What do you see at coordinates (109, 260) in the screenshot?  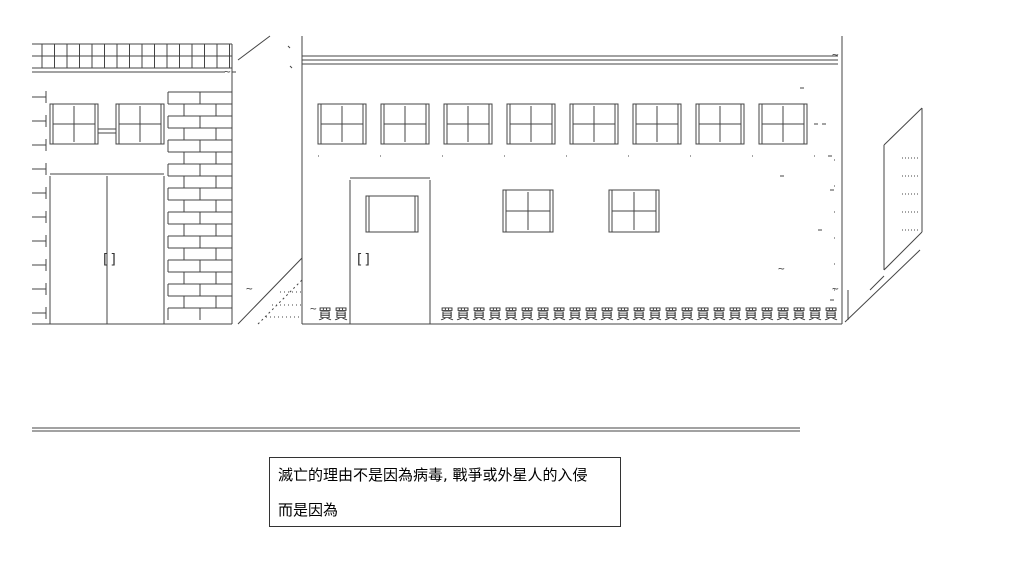 I see `door-handle-left: []` at bounding box center [109, 260].